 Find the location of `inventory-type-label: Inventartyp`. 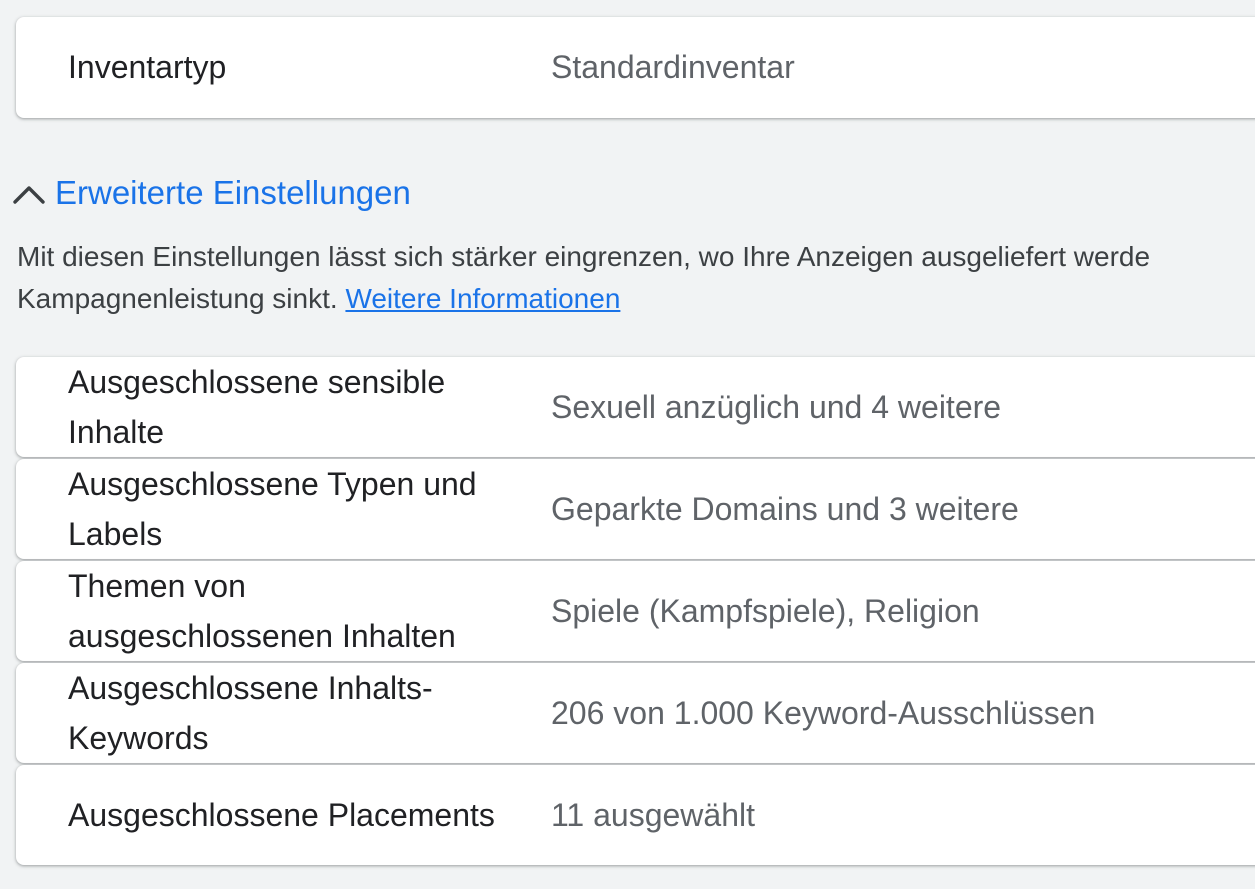

inventory-type-label: Inventartyp is located at coordinates (147, 67).